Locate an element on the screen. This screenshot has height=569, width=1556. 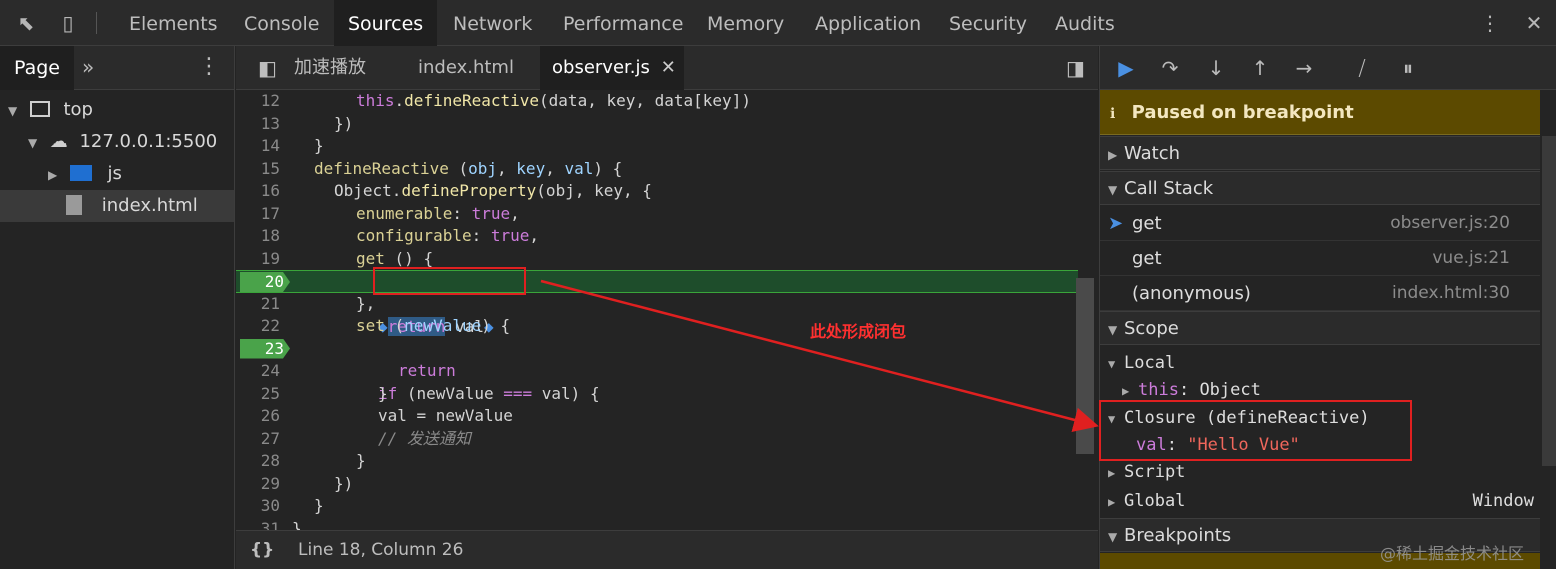
section-watch: ▶ Watch is located at coordinates (1320, 153).